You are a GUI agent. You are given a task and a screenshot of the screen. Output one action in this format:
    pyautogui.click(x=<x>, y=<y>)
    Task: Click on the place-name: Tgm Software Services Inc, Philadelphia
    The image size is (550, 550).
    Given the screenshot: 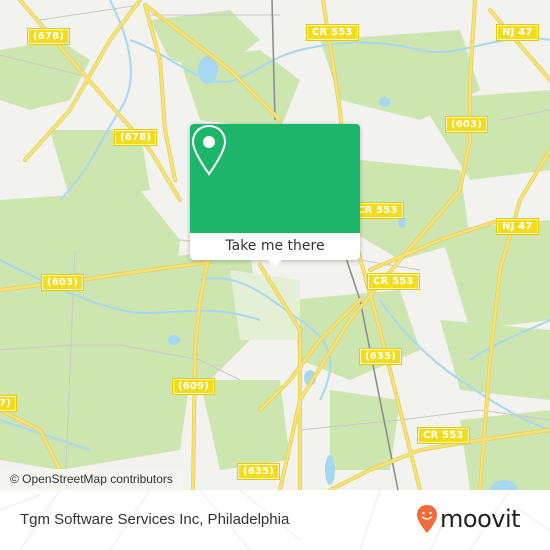 What is the action you would take?
    pyautogui.click(x=155, y=519)
    